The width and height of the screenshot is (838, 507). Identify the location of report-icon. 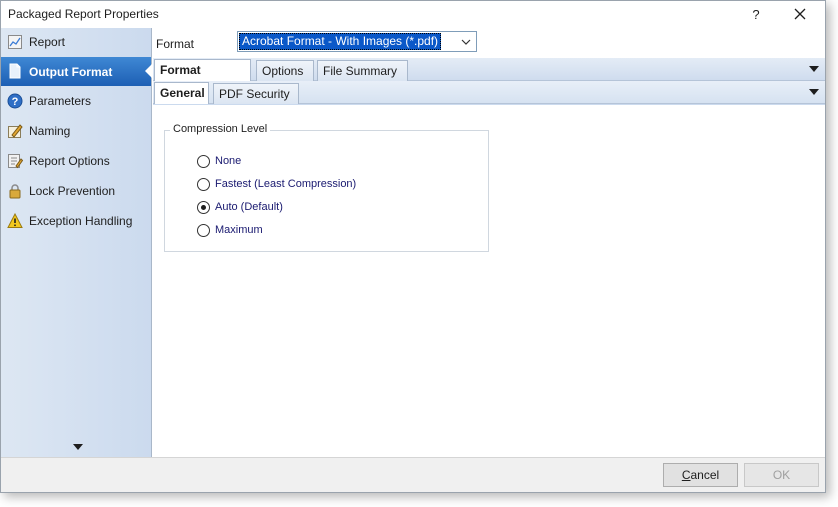
(15, 42).